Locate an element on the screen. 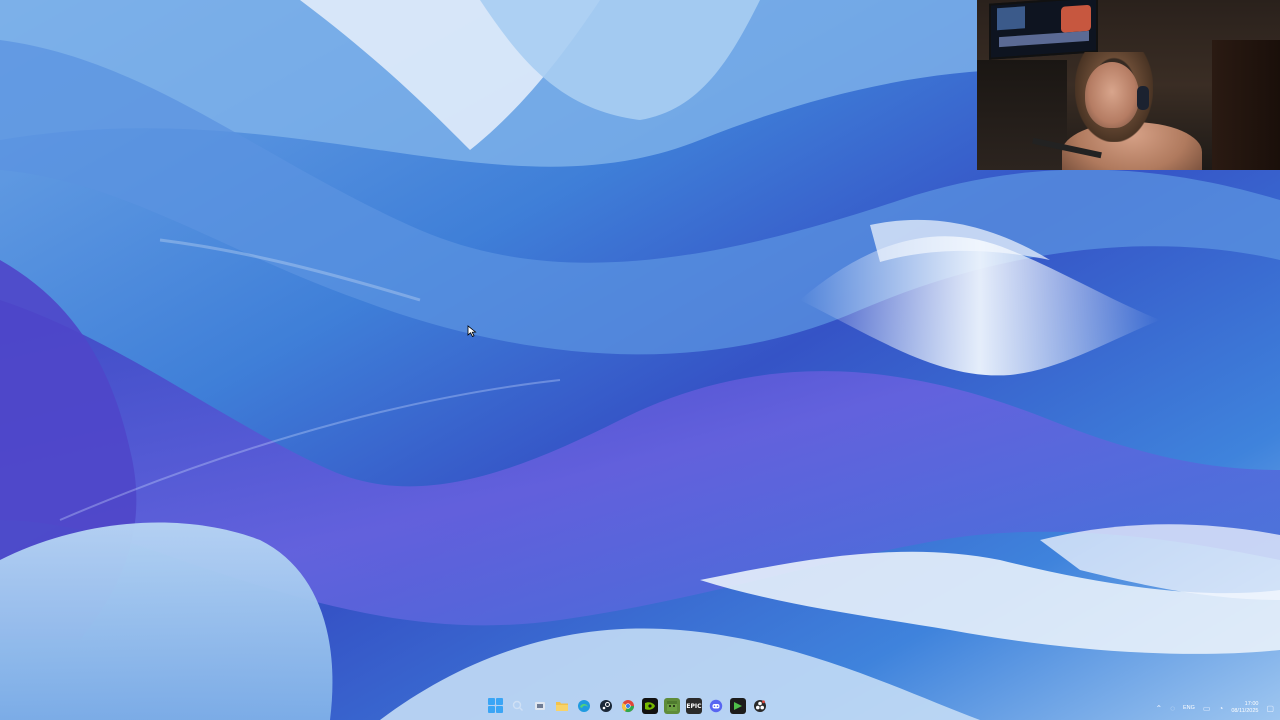 The image size is (1280, 720). webcam-background-shelf is located at coordinates (1022, 115).